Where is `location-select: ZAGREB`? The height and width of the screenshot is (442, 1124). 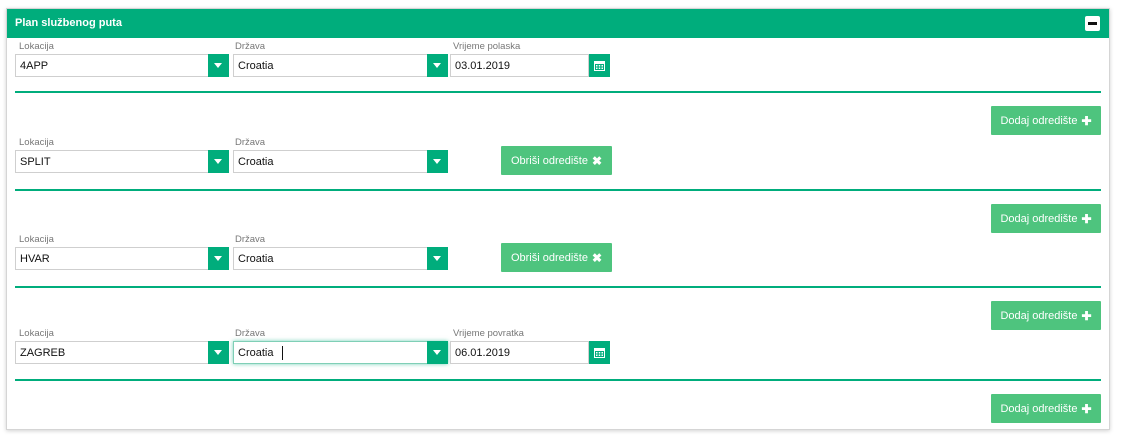 location-select: ZAGREB is located at coordinates (122, 352).